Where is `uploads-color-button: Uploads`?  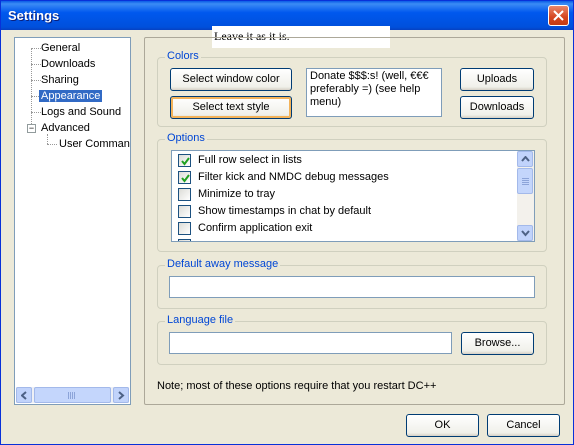 uploads-color-button: Uploads is located at coordinates (497, 79).